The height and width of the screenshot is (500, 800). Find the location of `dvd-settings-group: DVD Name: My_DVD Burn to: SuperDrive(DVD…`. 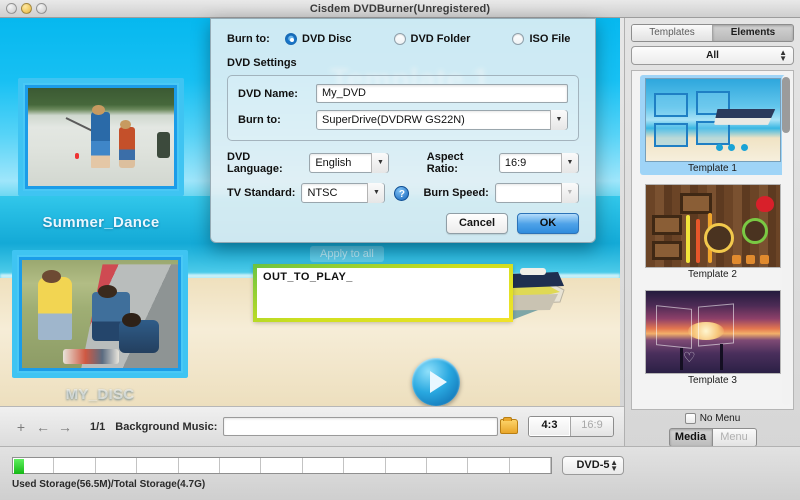

dvd-settings-group: DVD Name: My_DVD Burn to: SuperDrive(DVD… is located at coordinates (403, 108).